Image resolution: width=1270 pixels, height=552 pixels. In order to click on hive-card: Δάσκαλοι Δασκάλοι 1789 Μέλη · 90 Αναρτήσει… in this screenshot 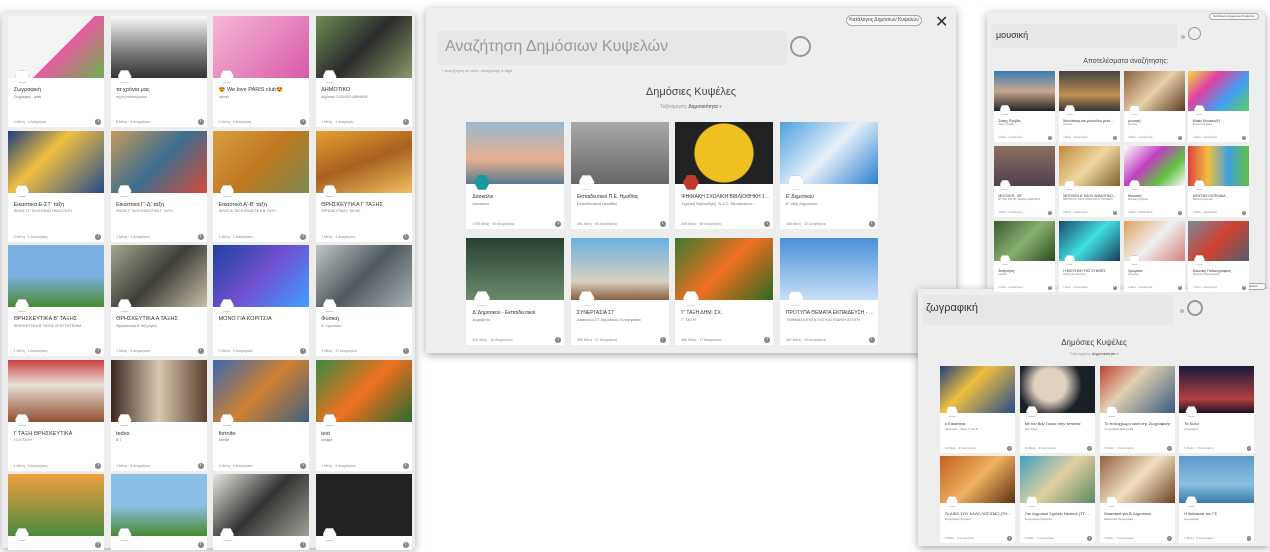, I will do `click(515, 175)`.